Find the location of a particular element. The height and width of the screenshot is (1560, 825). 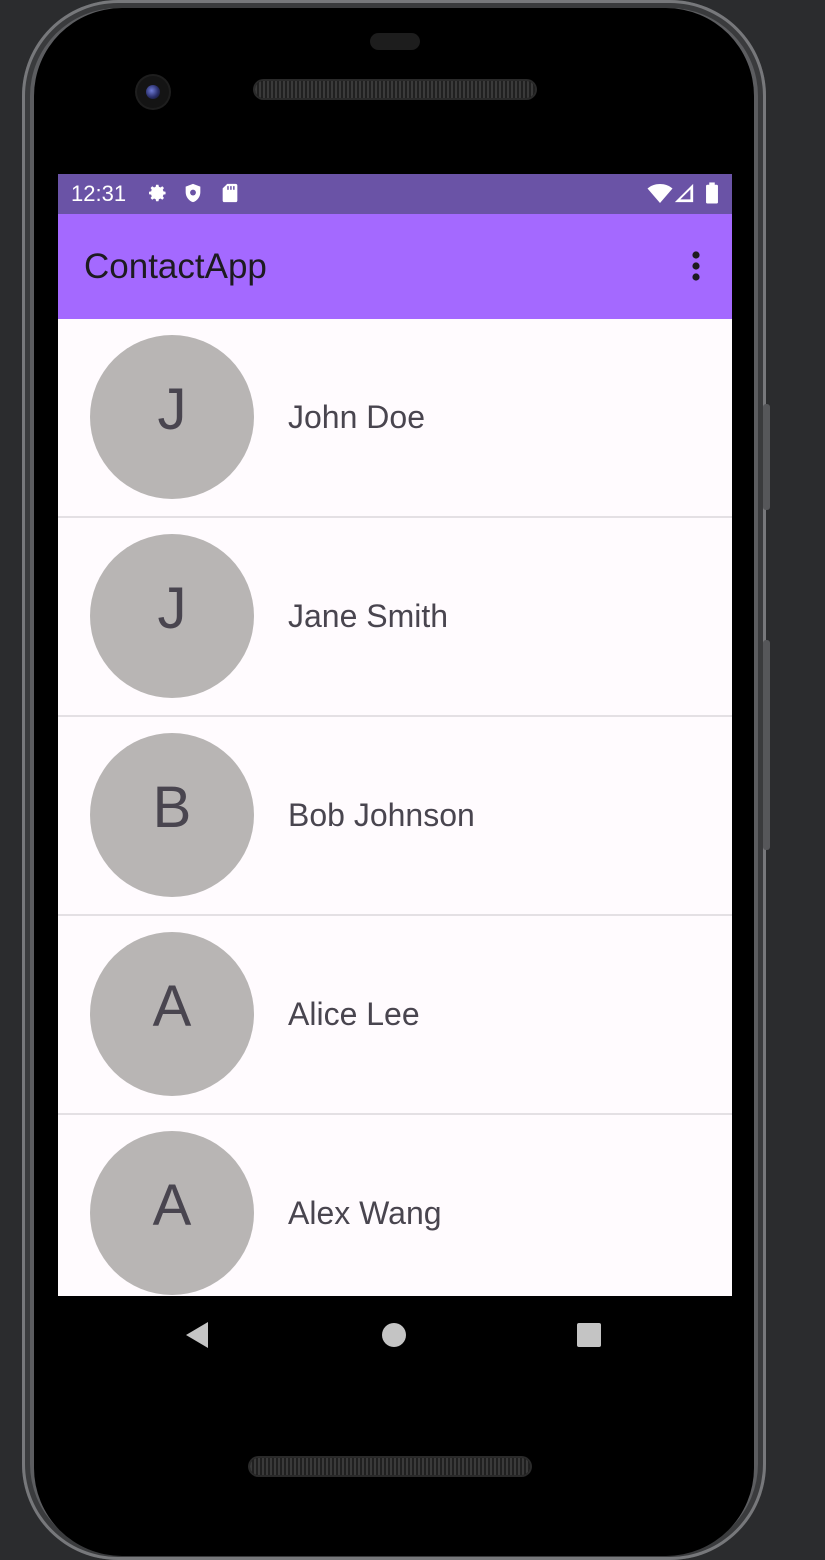

avatar: B is located at coordinates (172, 815).